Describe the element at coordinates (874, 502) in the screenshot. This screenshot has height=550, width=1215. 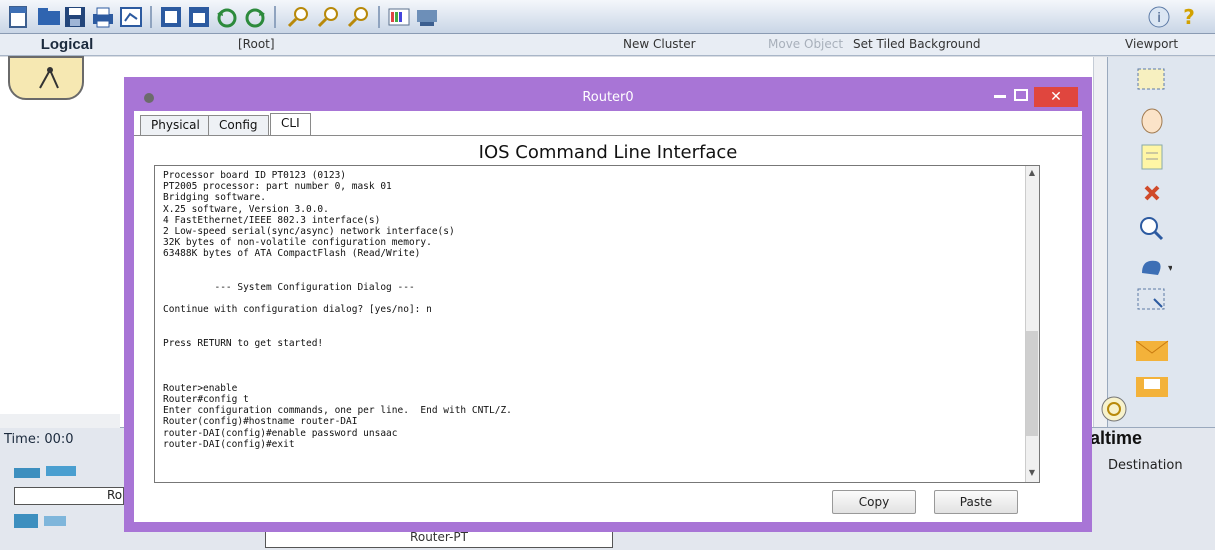
I see `copy-button: Copy` at that location.